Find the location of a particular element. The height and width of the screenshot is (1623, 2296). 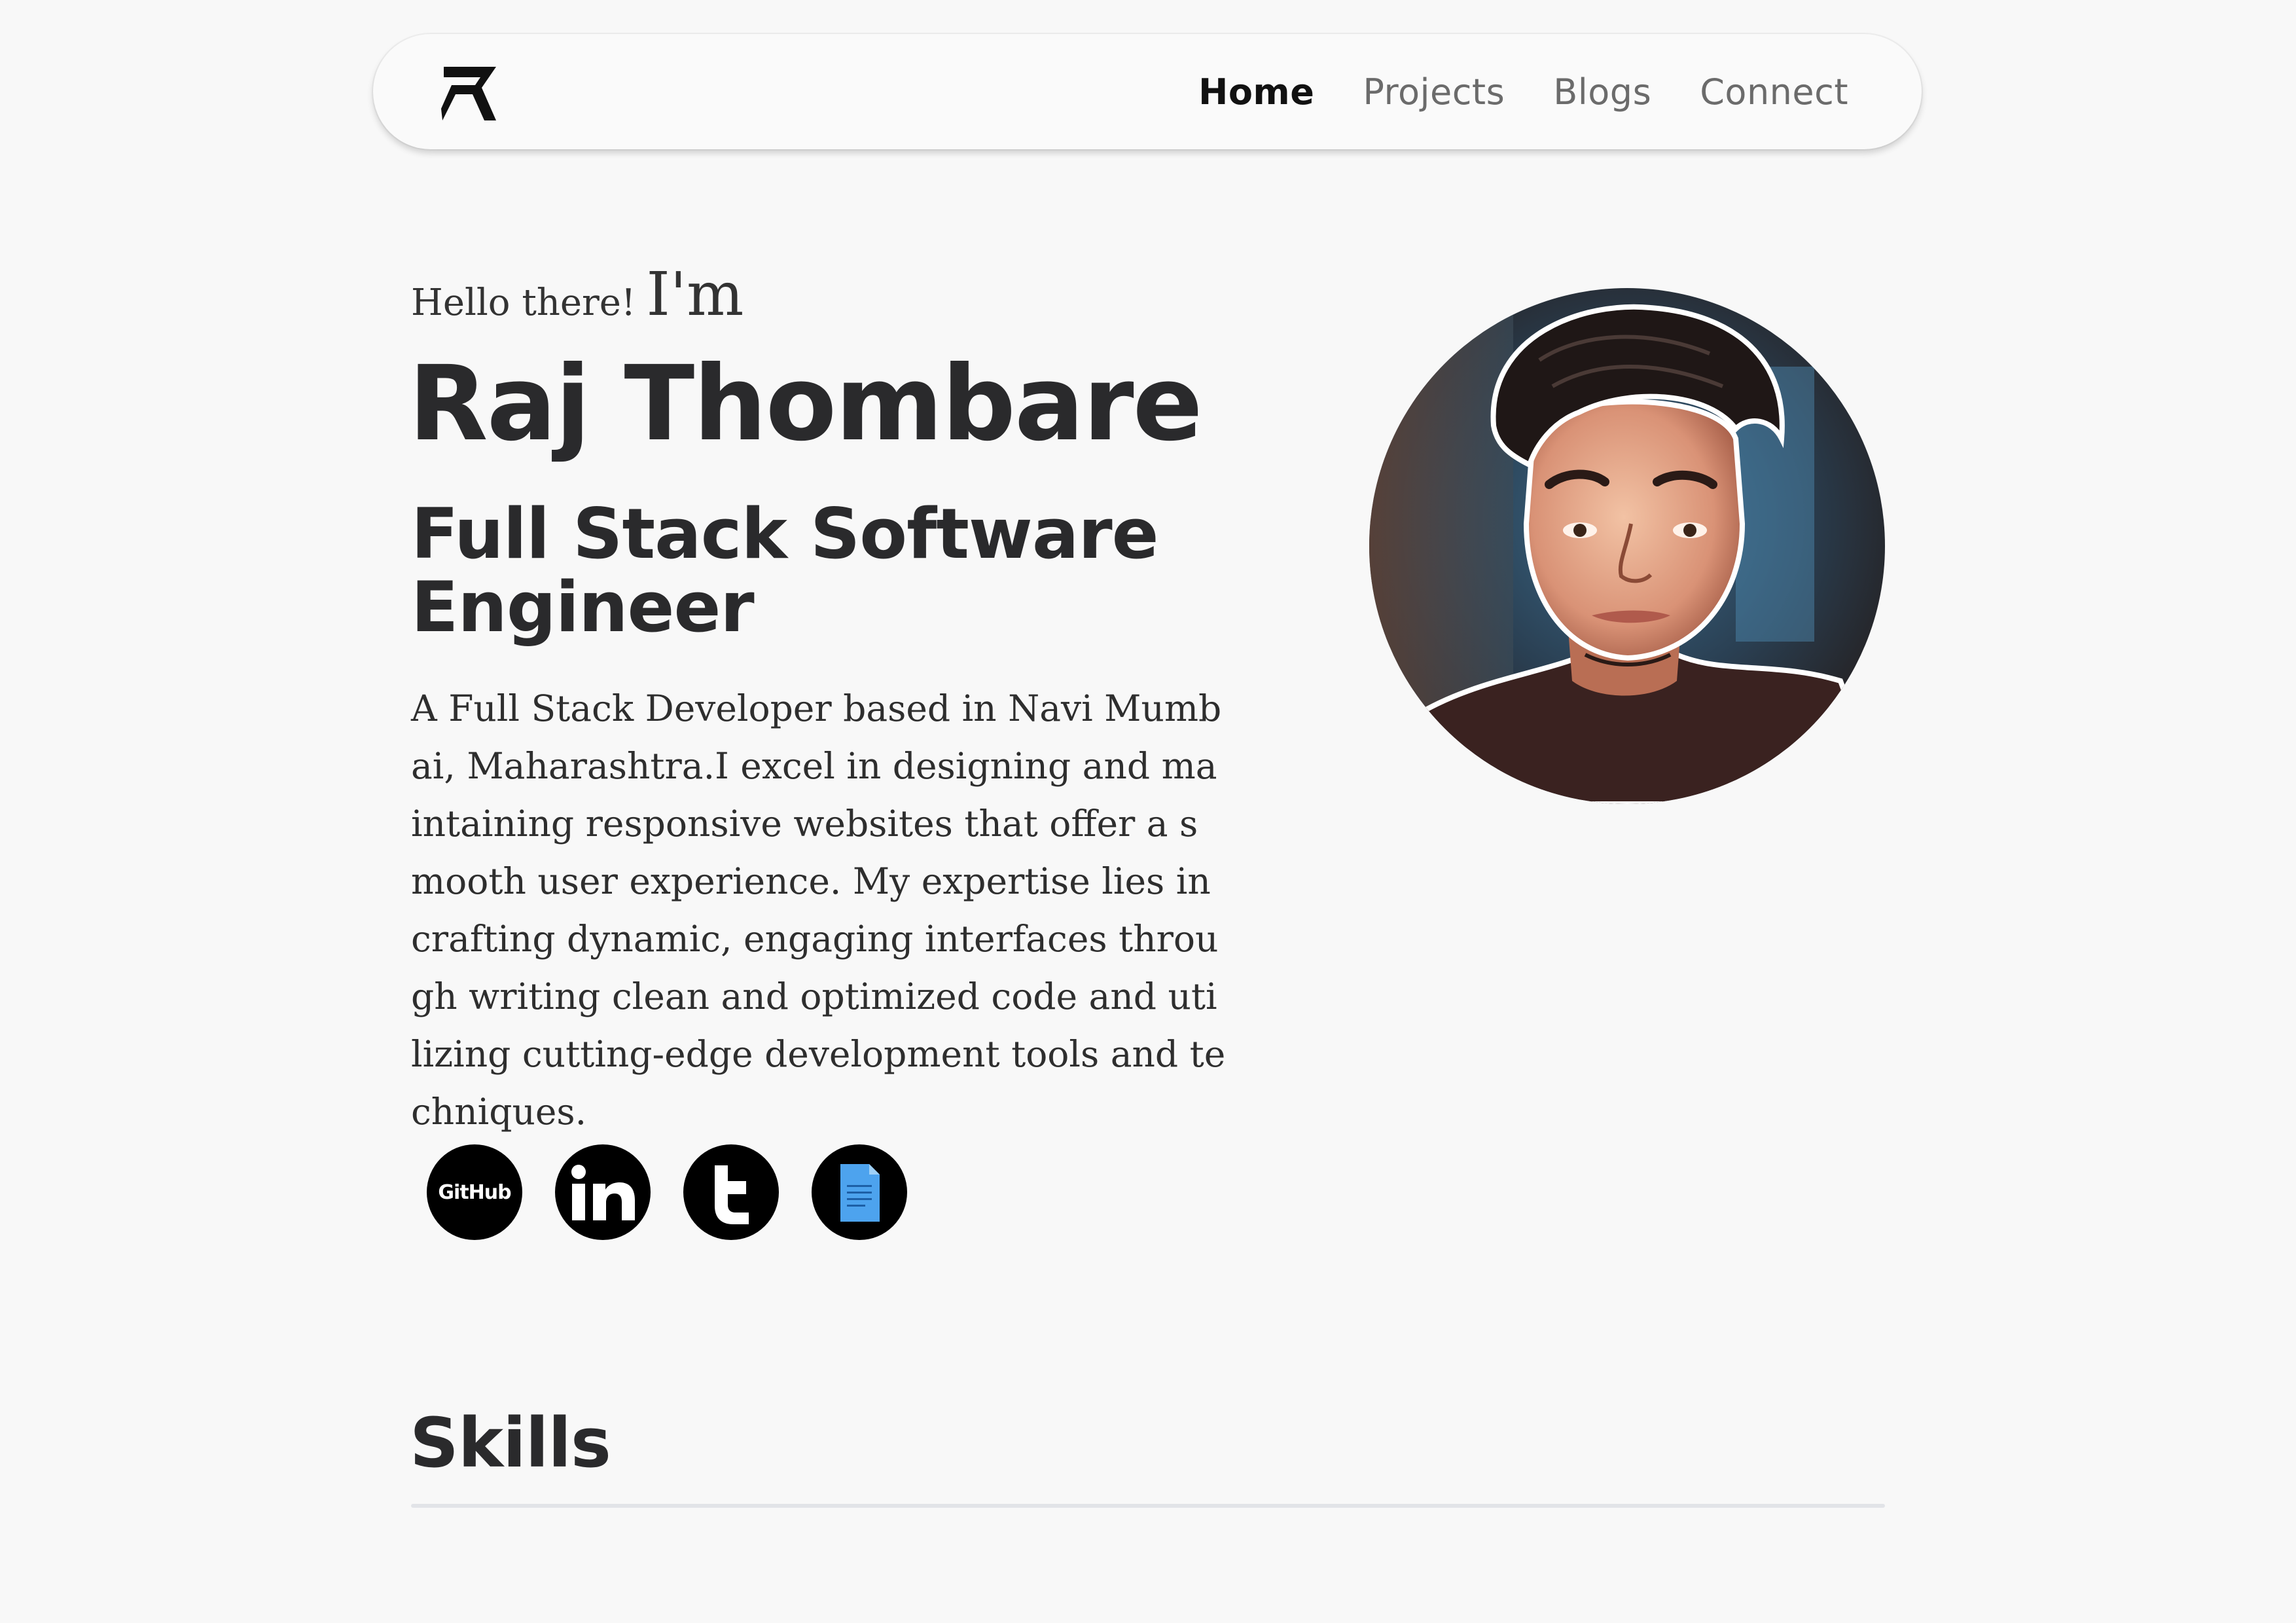

hero-name: Raj Thombare is located at coordinates (806, 404).